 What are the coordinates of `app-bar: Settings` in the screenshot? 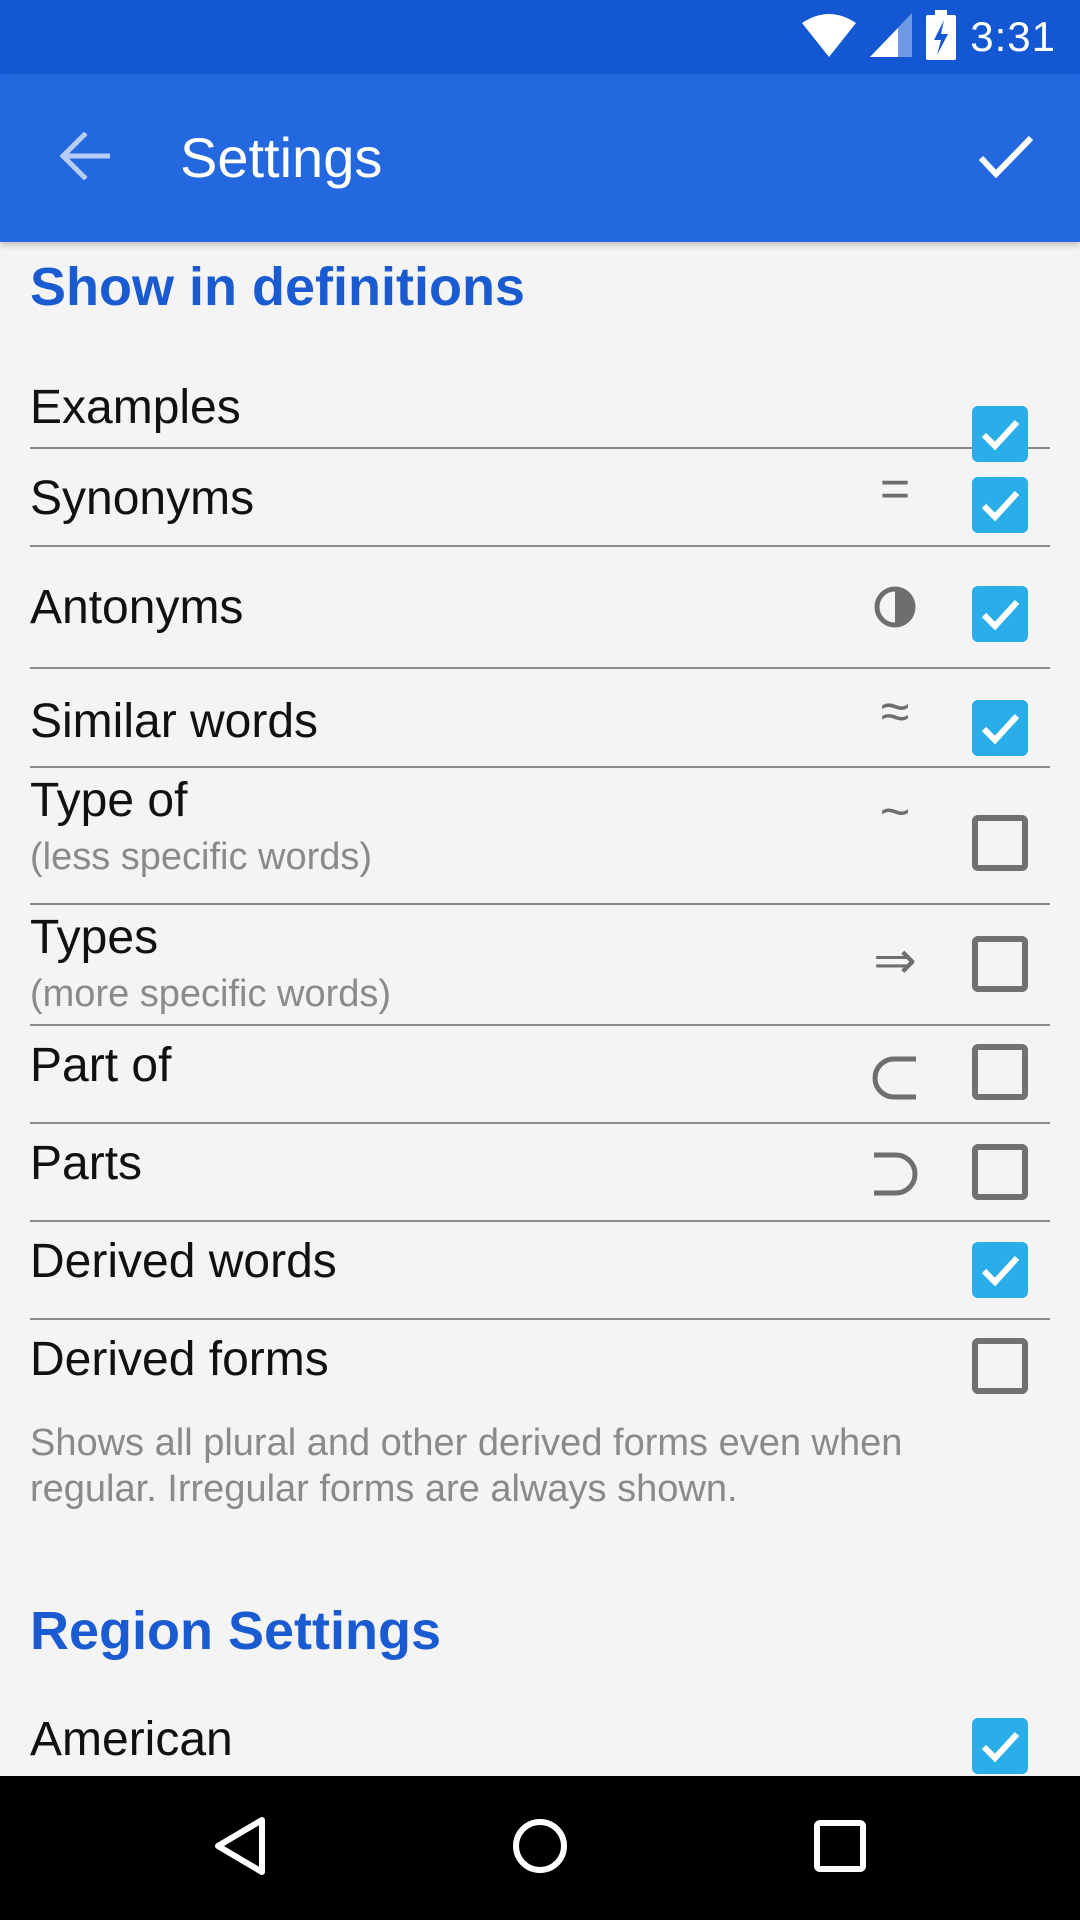 It's located at (540, 158).